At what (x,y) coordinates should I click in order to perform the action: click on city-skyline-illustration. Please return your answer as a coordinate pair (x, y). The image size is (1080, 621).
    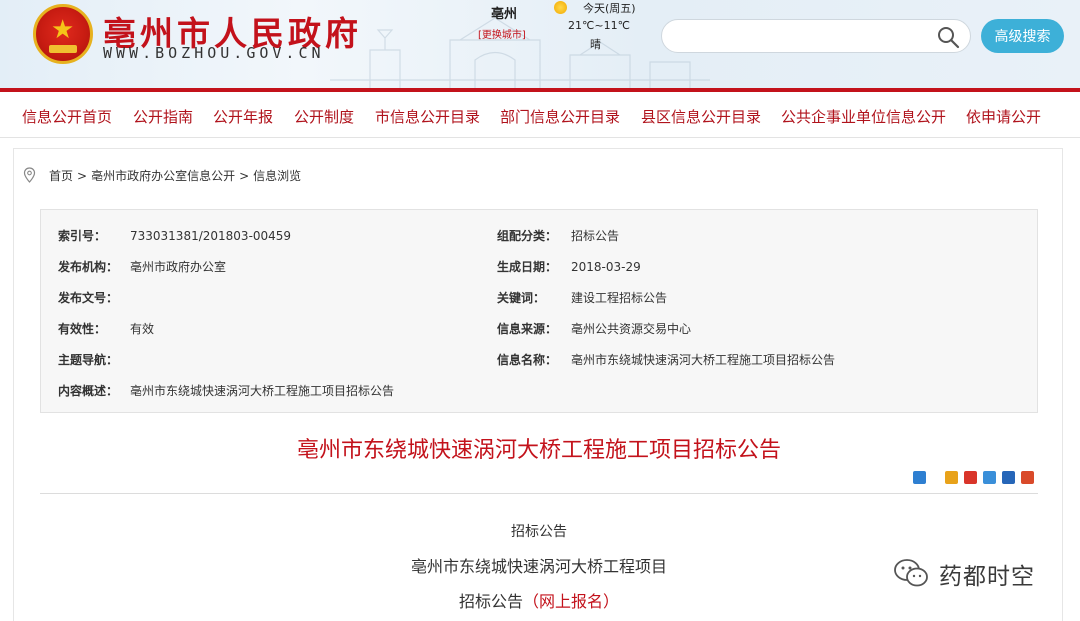
    Looking at the image, I should click on (520, 52).